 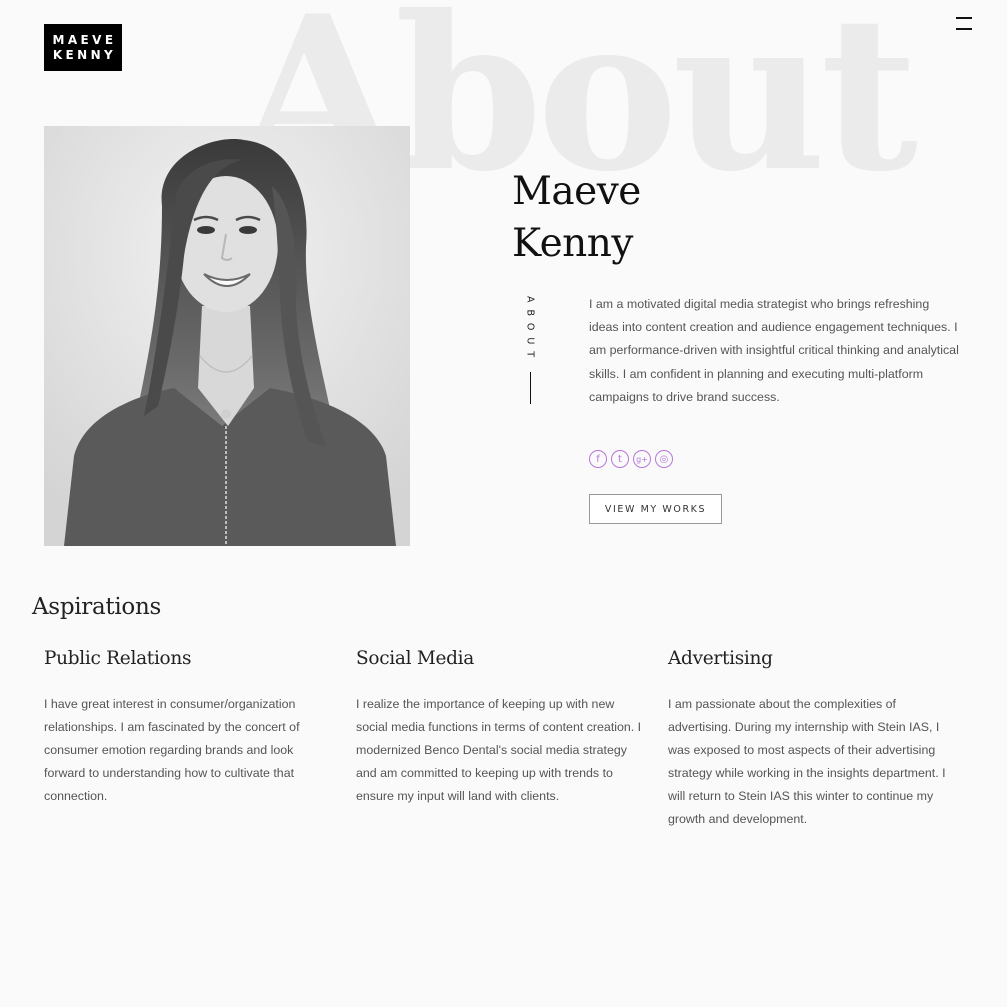 I want to click on aspiration-title: Advertising, so click(x=720, y=658).